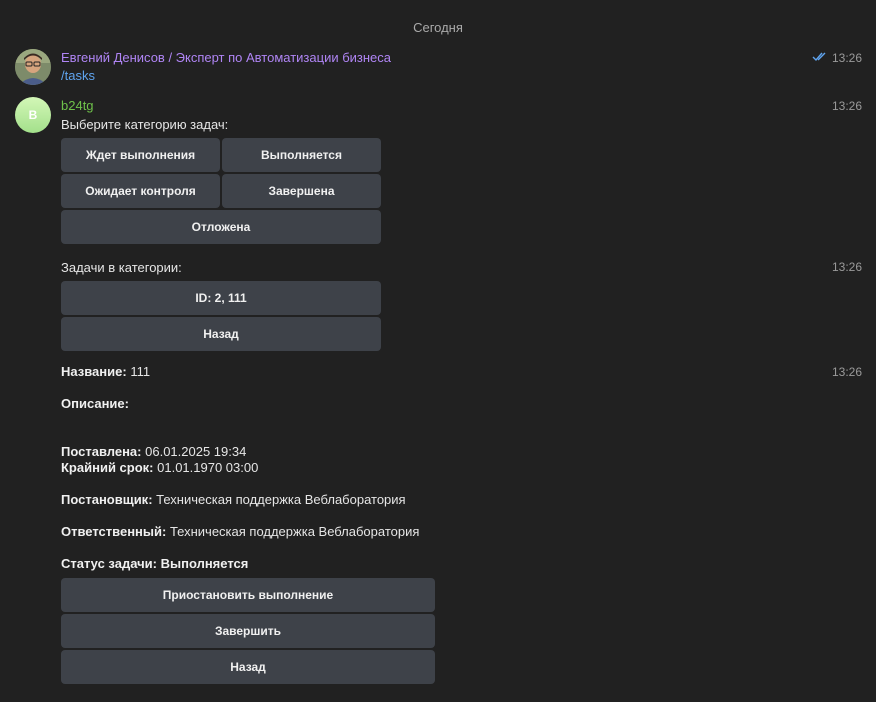  Describe the element at coordinates (294, 531) in the screenshot. I see `task-responsible-value: Техническая поддержка Веблаборатория` at that location.